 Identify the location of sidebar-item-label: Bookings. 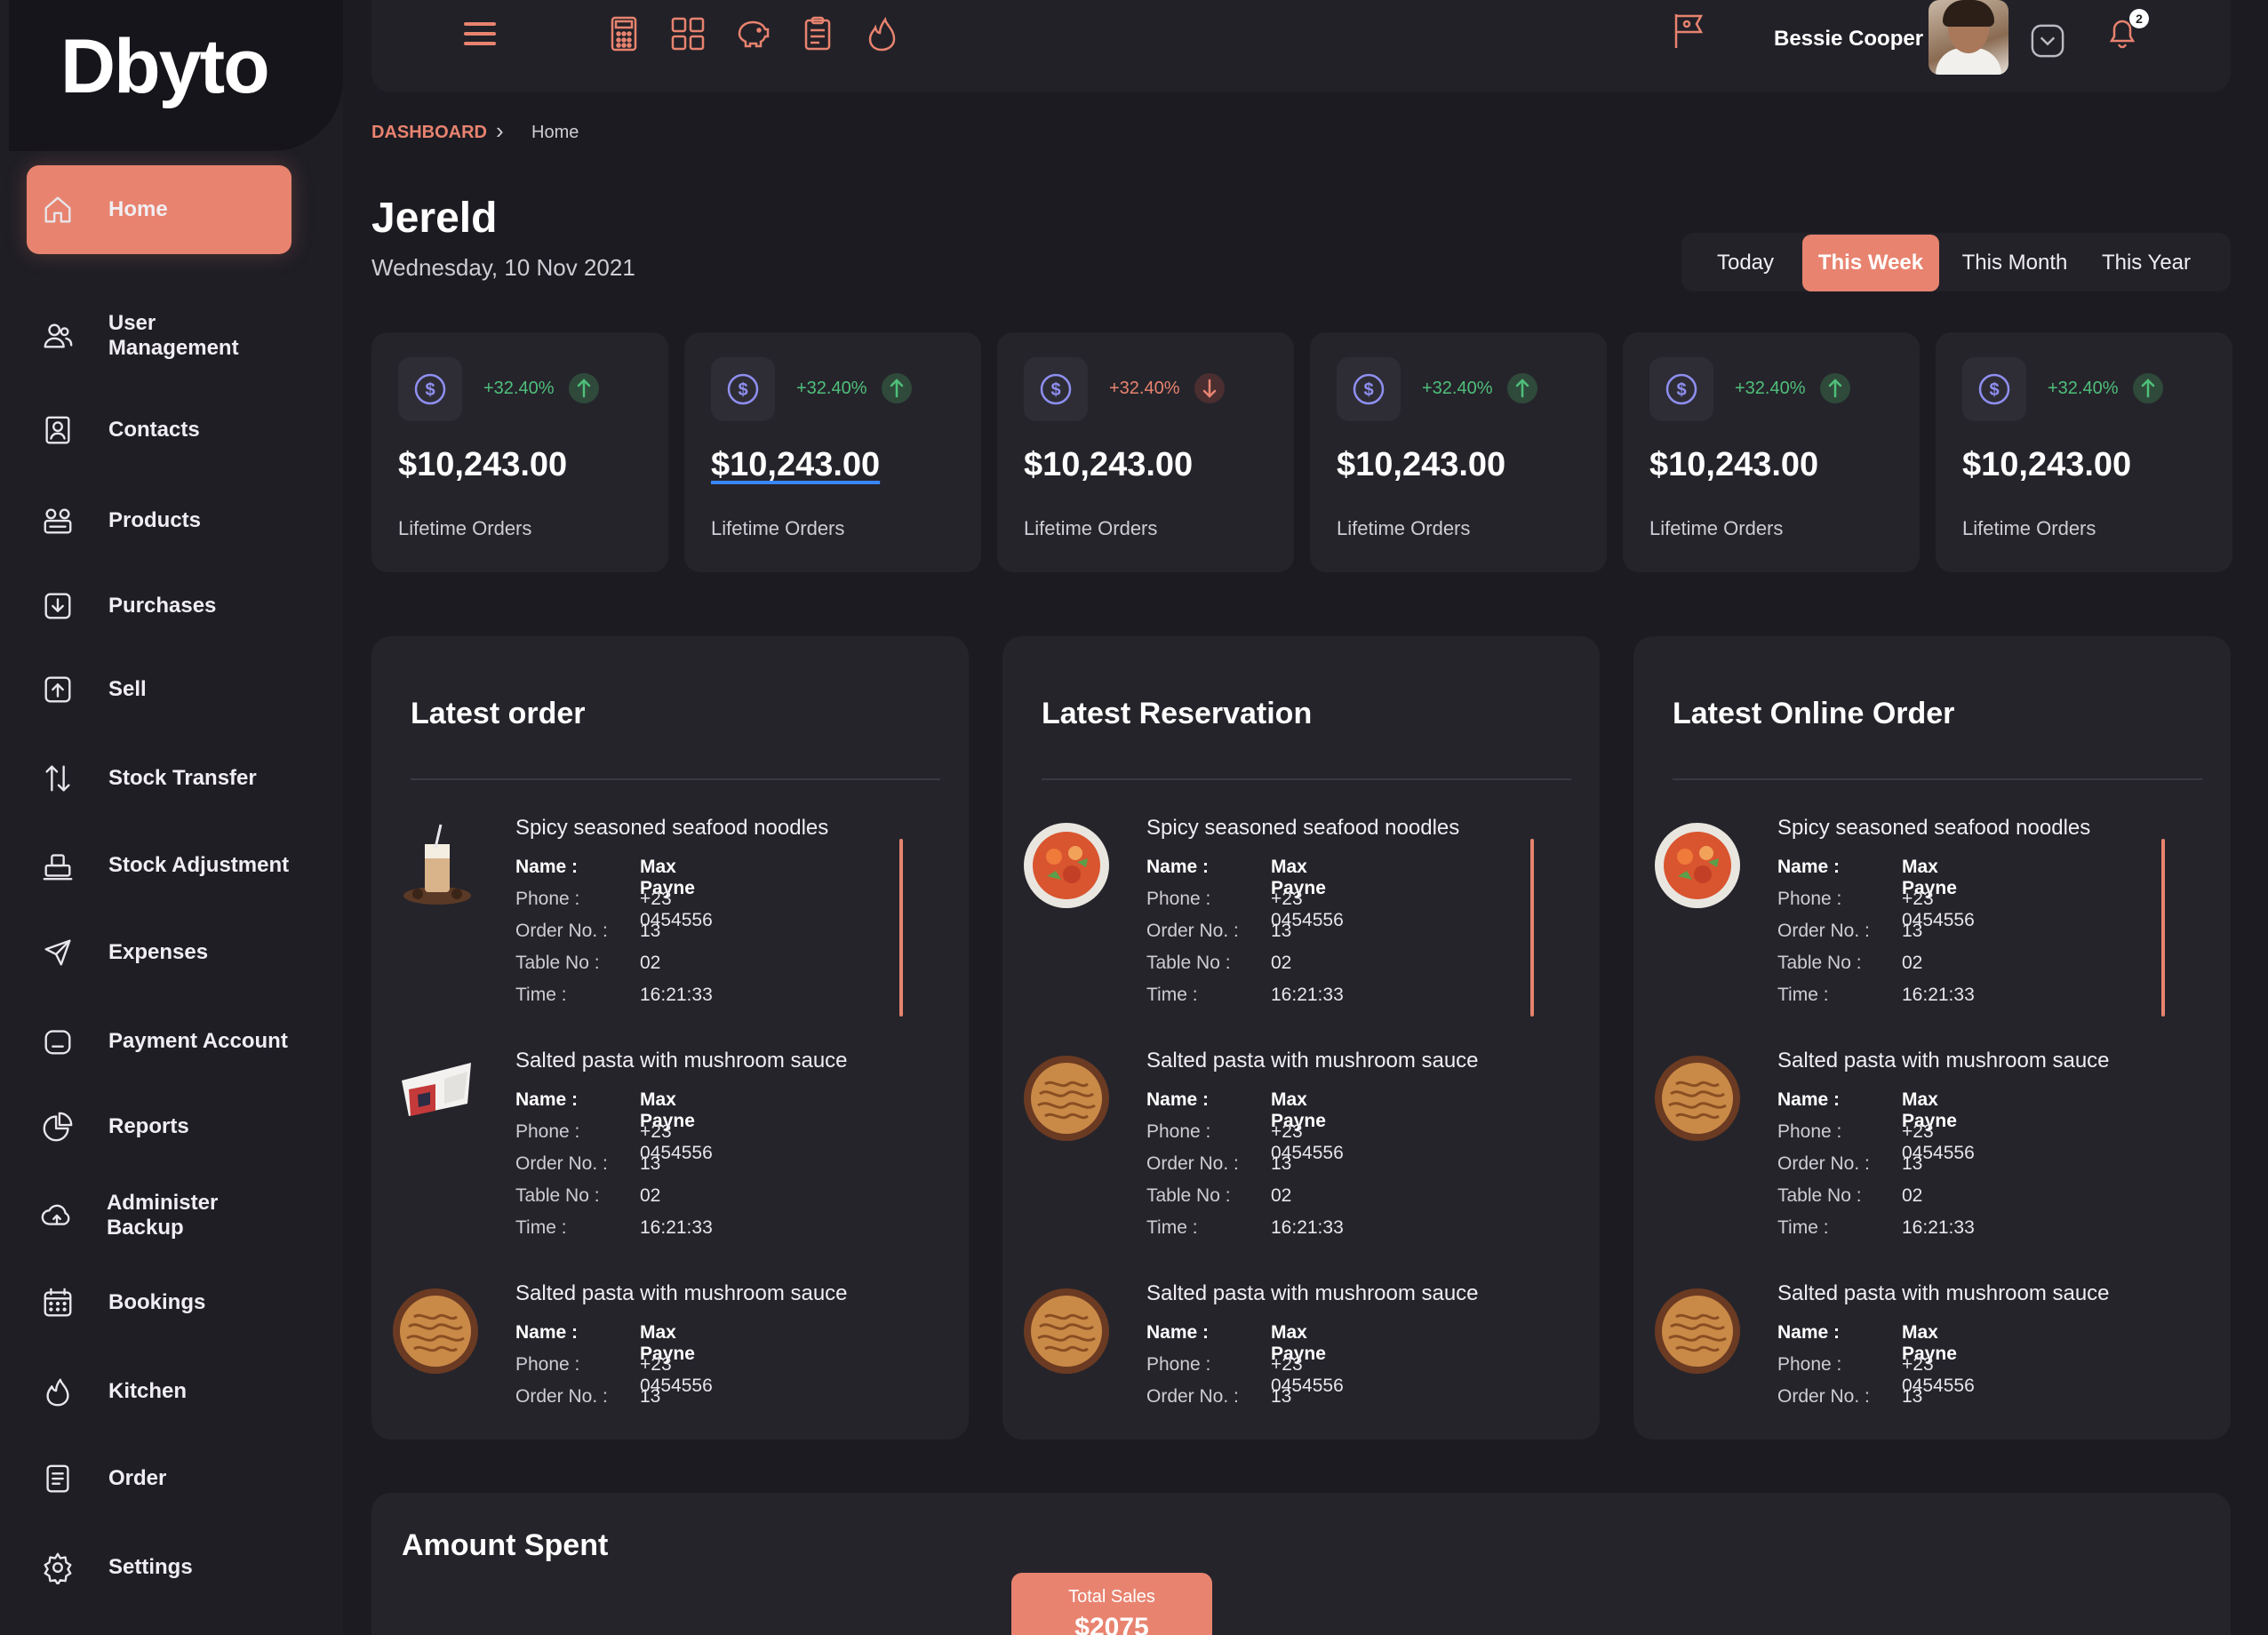
(157, 1302).